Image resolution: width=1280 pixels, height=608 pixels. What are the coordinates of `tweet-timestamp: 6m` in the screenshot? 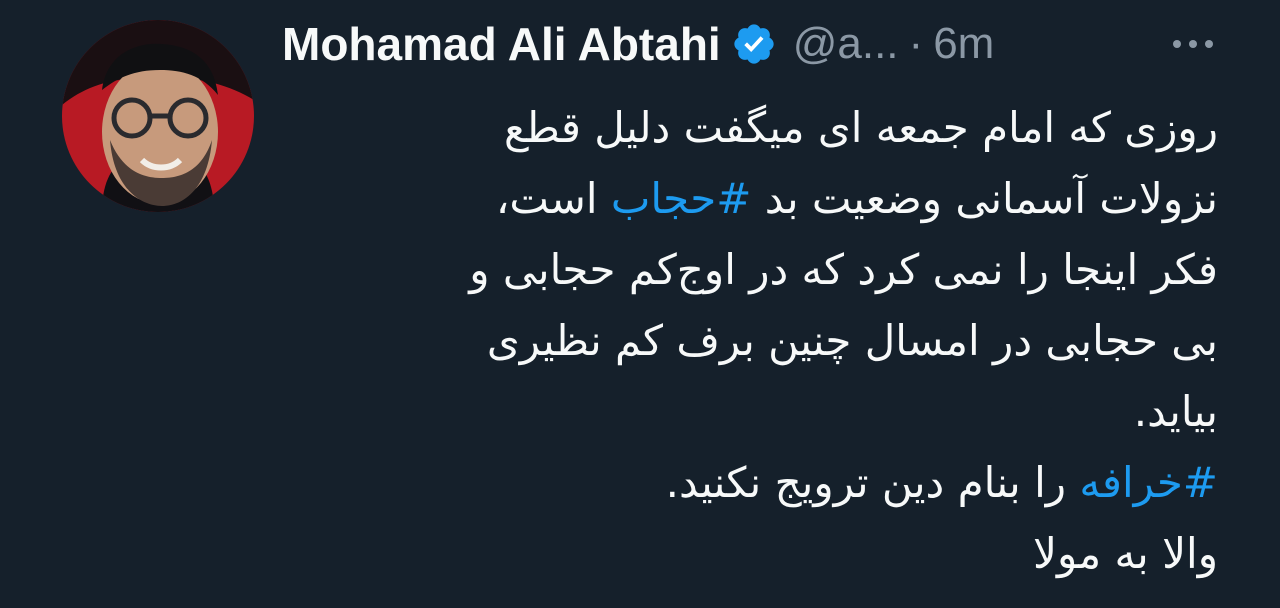 It's located at (963, 44).